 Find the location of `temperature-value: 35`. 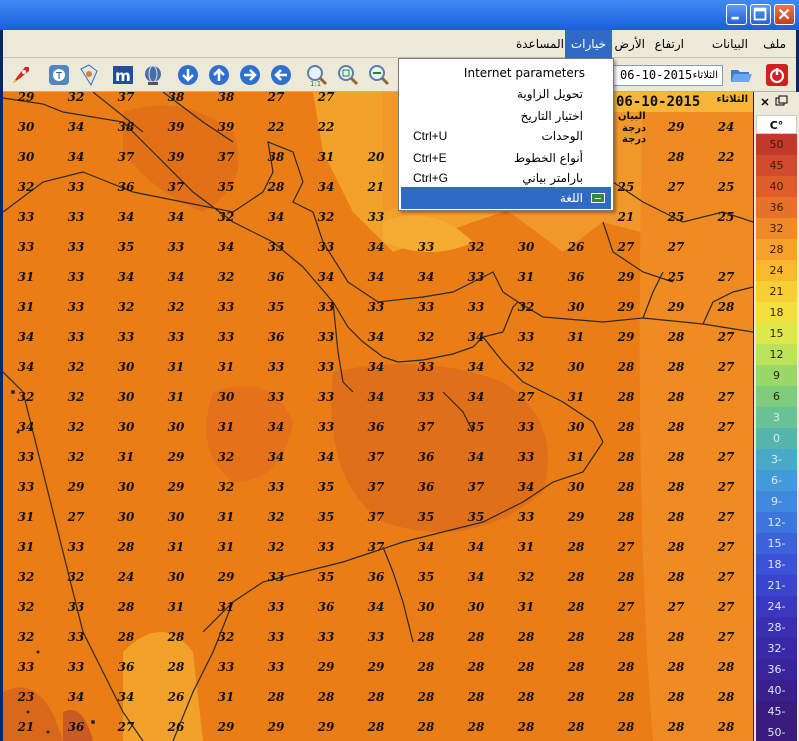

temperature-value: 35 is located at coordinates (476, 517).